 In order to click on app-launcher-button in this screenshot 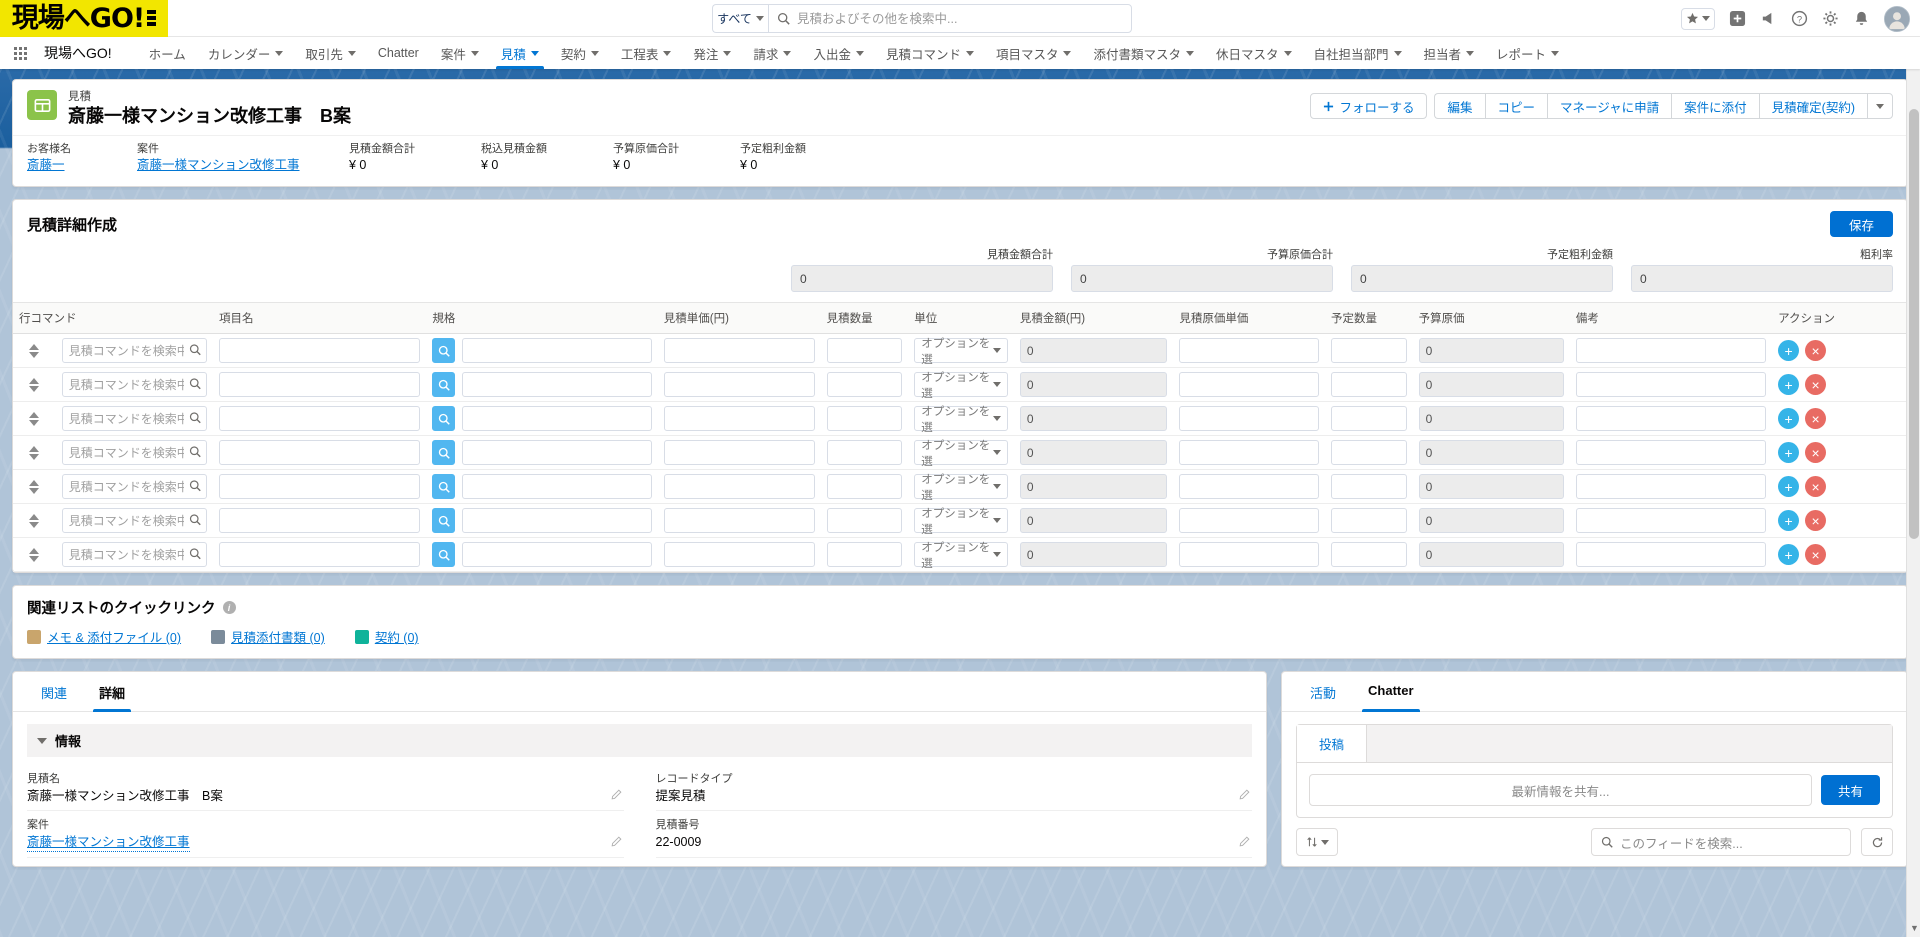, I will do `click(20, 53)`.